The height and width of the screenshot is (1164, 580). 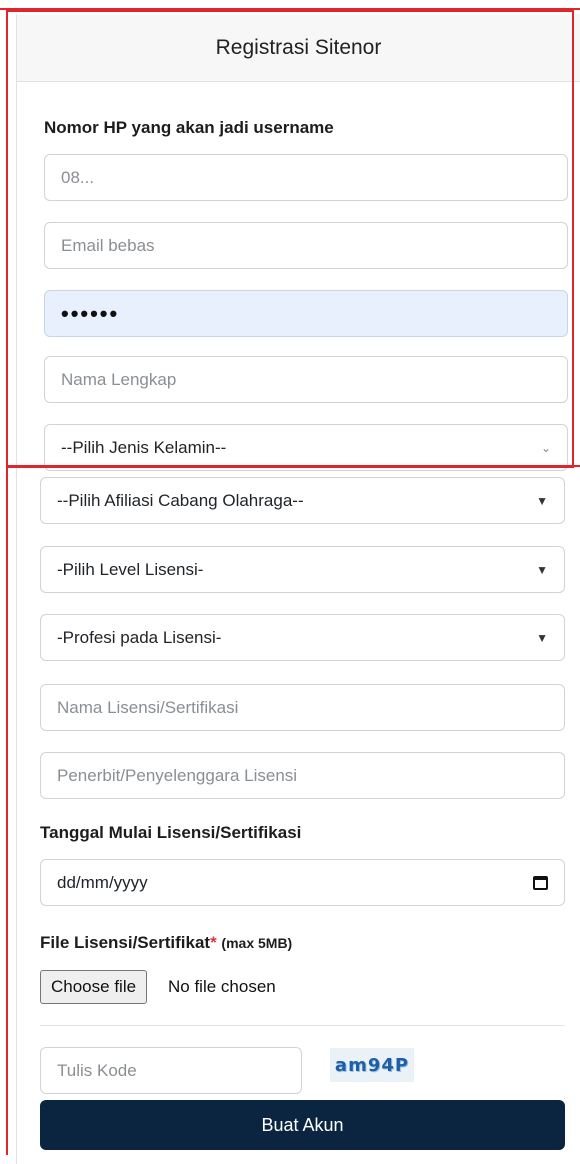 What do you see at coordinates (306, 447) in the screenshot?
I see `gender-select: --Pilih Jenis Kelamin-- ⌄` at bounding box center [306, 447].